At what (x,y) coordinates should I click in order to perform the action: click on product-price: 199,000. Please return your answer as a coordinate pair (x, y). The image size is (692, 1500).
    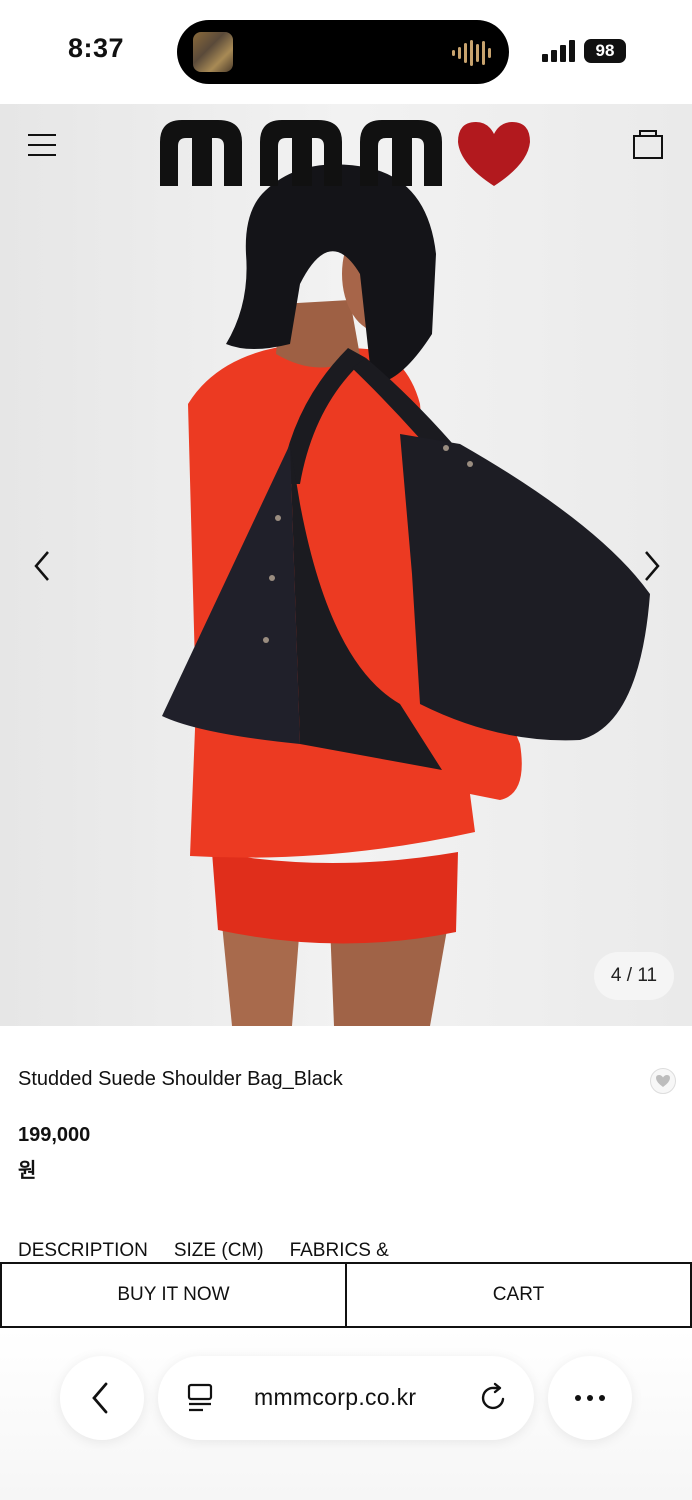
    Looking at the image, I should click on (54, 1135).